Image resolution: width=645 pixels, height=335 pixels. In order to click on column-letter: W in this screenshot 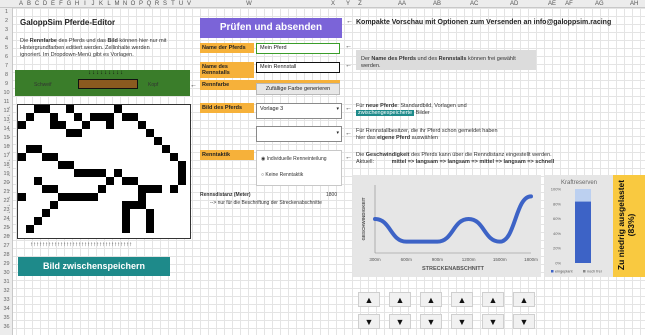, I will do `click(249, 4)`.